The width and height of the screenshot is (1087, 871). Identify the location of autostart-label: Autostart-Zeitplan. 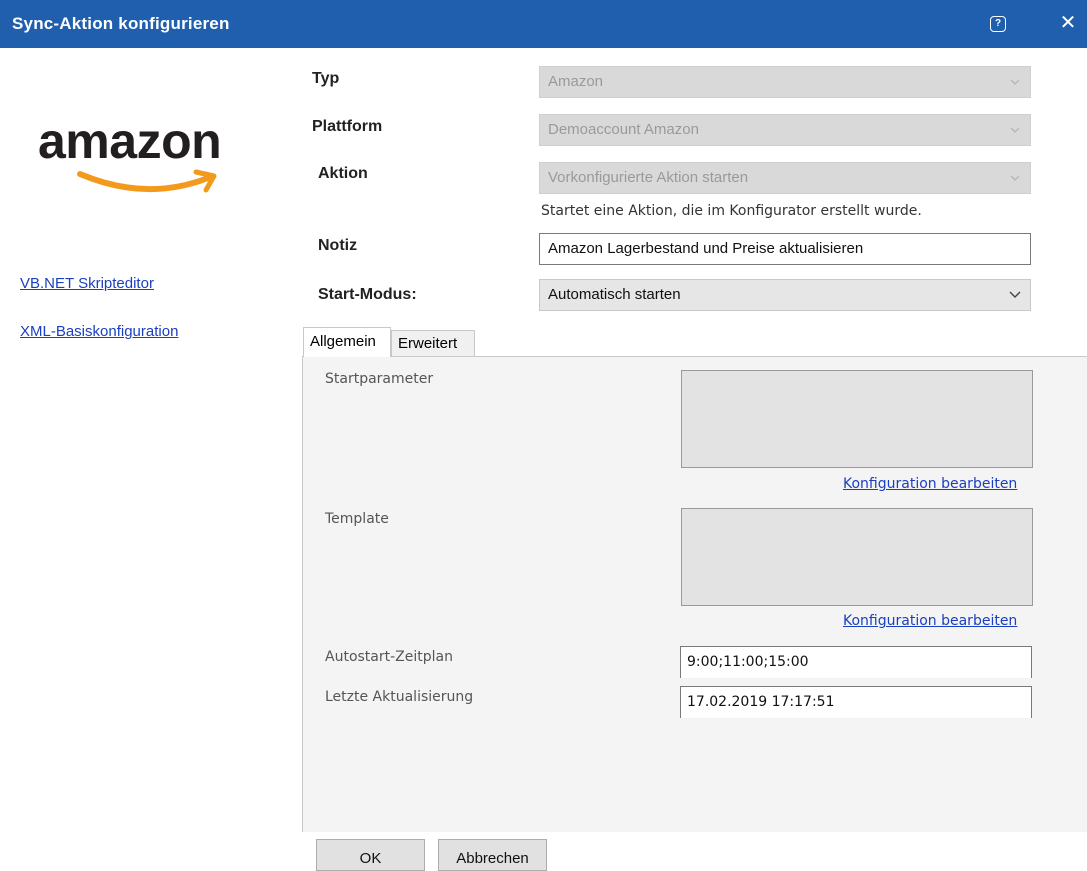
(389, 657).